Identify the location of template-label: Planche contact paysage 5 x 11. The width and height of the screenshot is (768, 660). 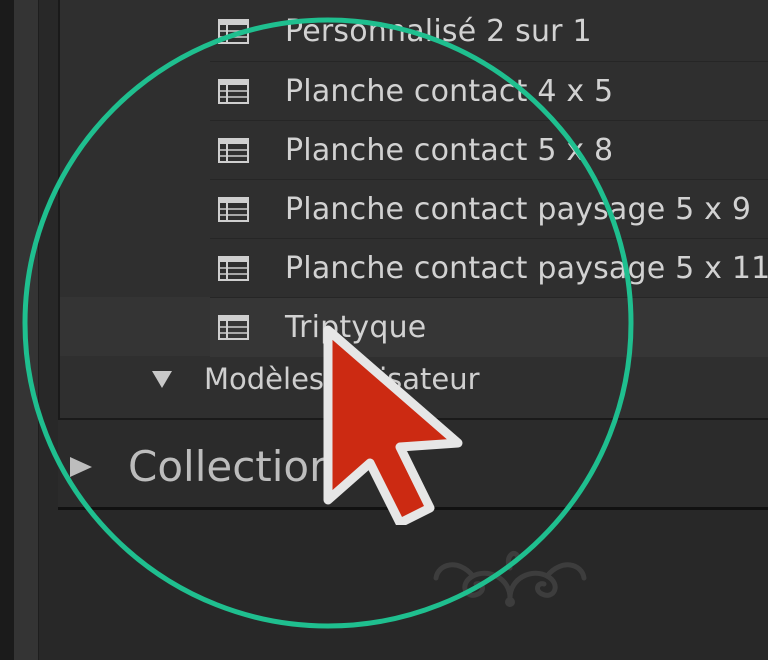
(526, 268).